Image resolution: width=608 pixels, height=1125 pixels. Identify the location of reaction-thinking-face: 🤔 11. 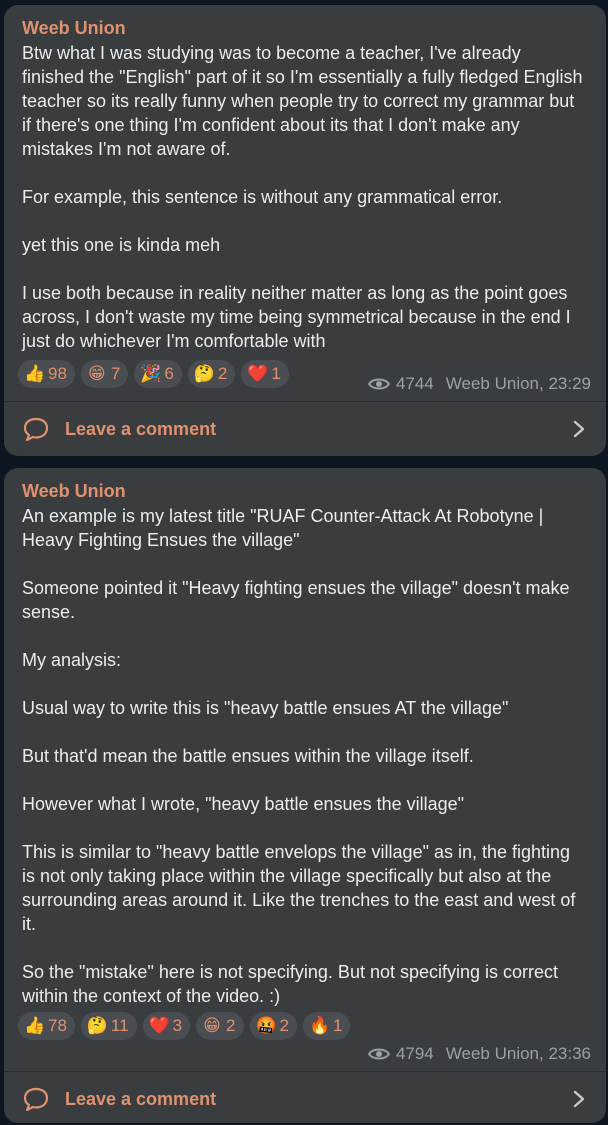
(108, 1026).